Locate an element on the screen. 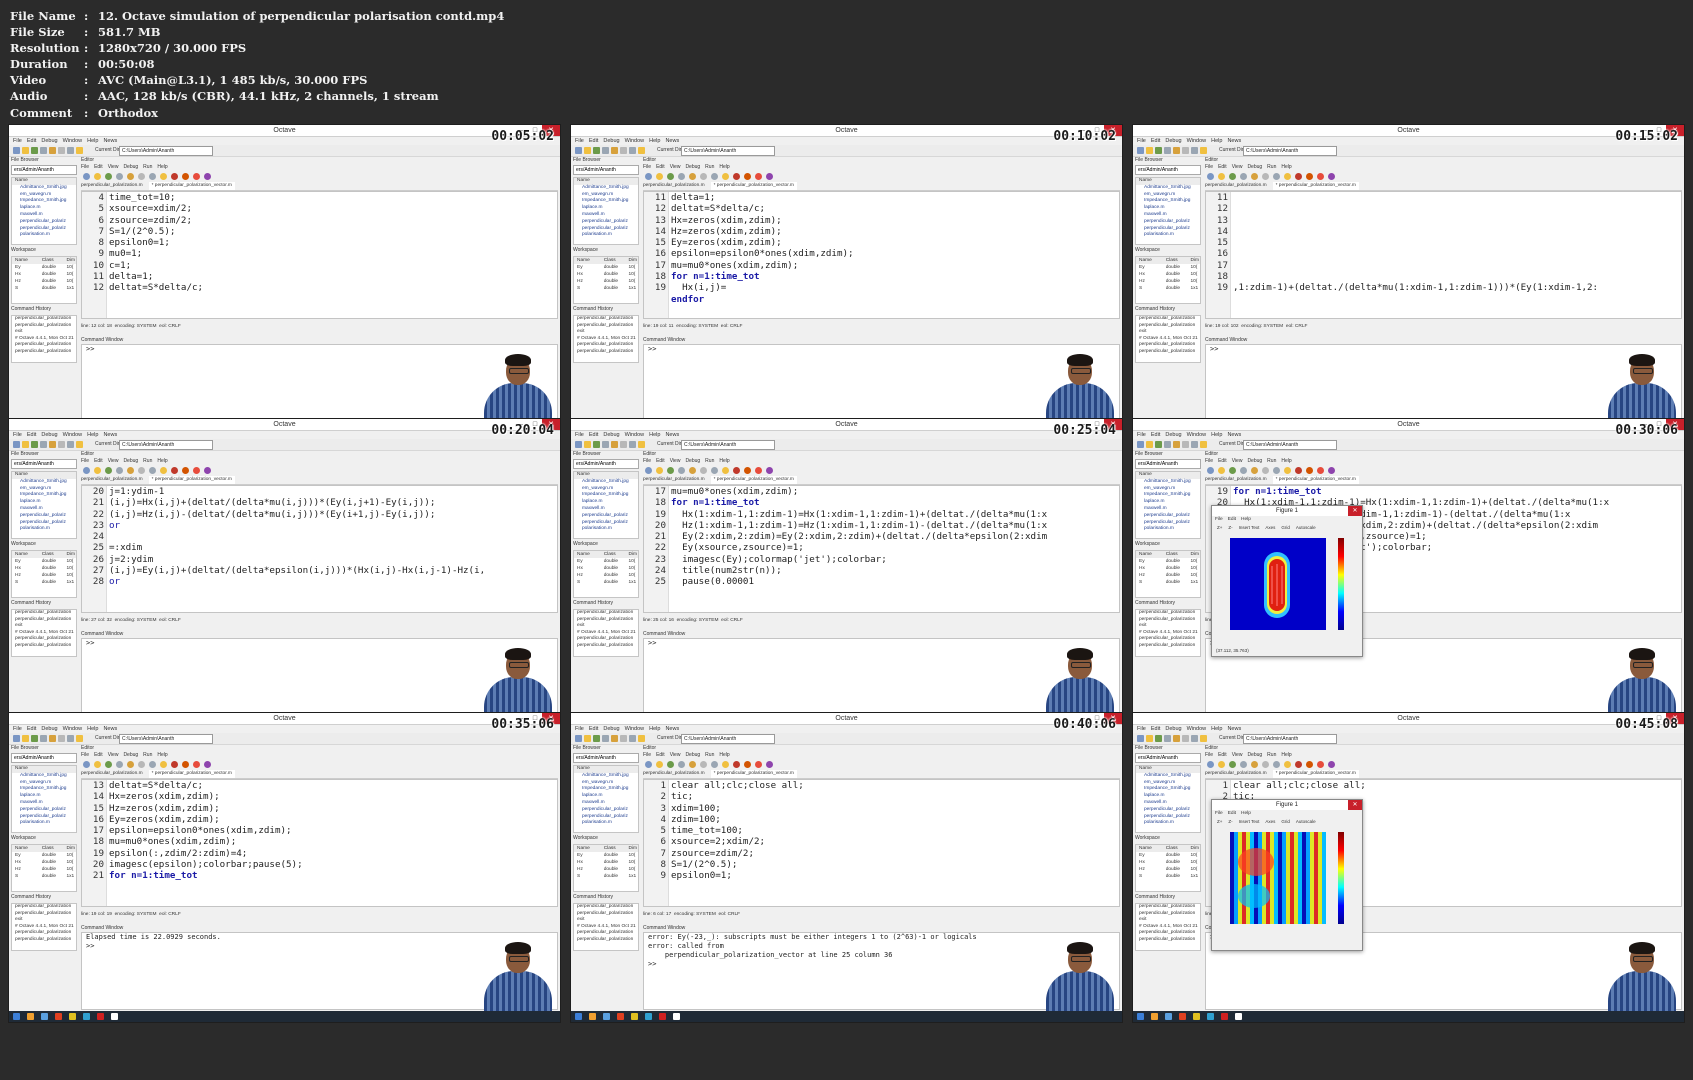 This screenshot has height=1080, width=1693. code-line: 20 imagesc(epsilon);colorbar;pause(5); is located at coordinates (319, 864).